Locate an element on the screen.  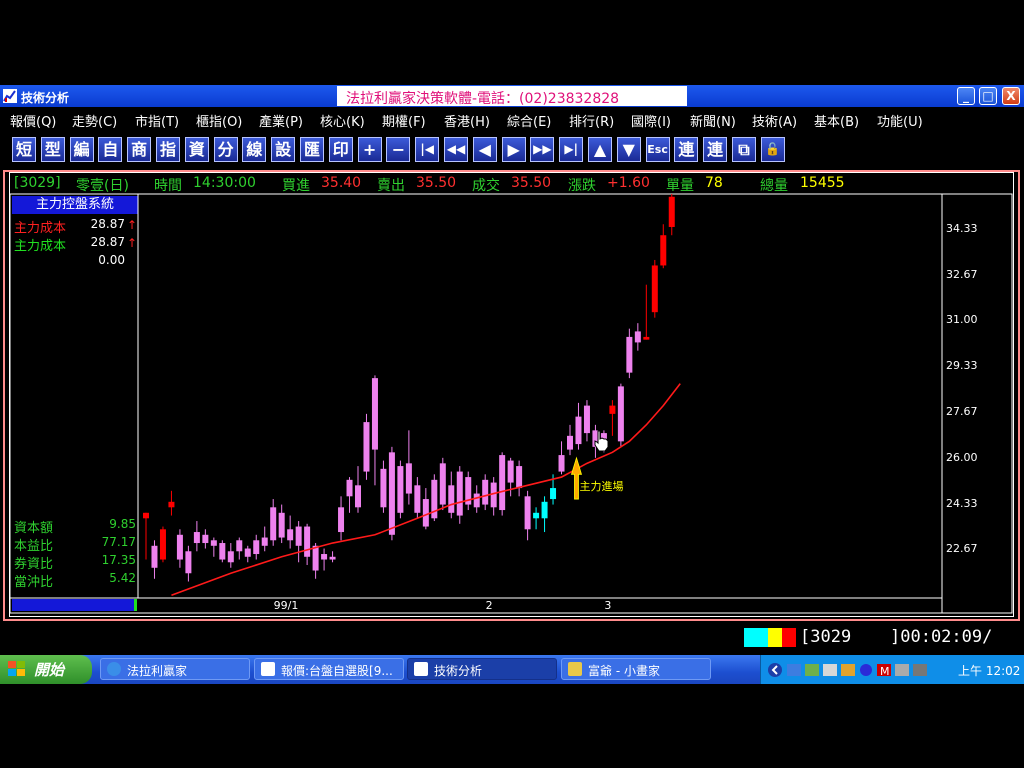
taskbar-task-0: 法拉利贏家 is located at coordinates (175, 669).